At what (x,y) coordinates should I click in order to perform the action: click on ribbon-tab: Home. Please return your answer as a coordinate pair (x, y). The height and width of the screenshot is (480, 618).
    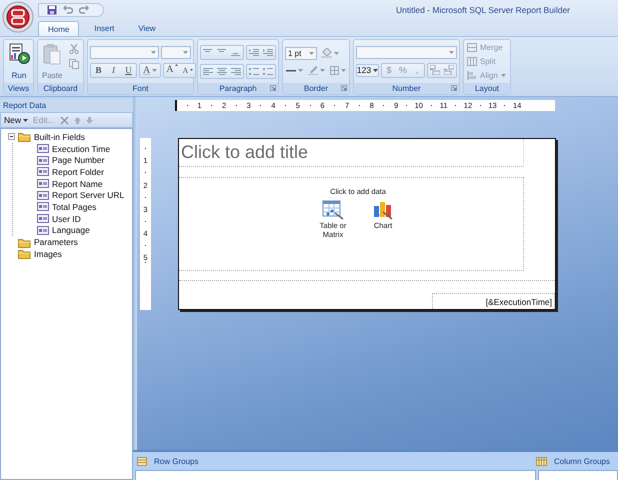
    Looking at the image, I should click on (59, 28).